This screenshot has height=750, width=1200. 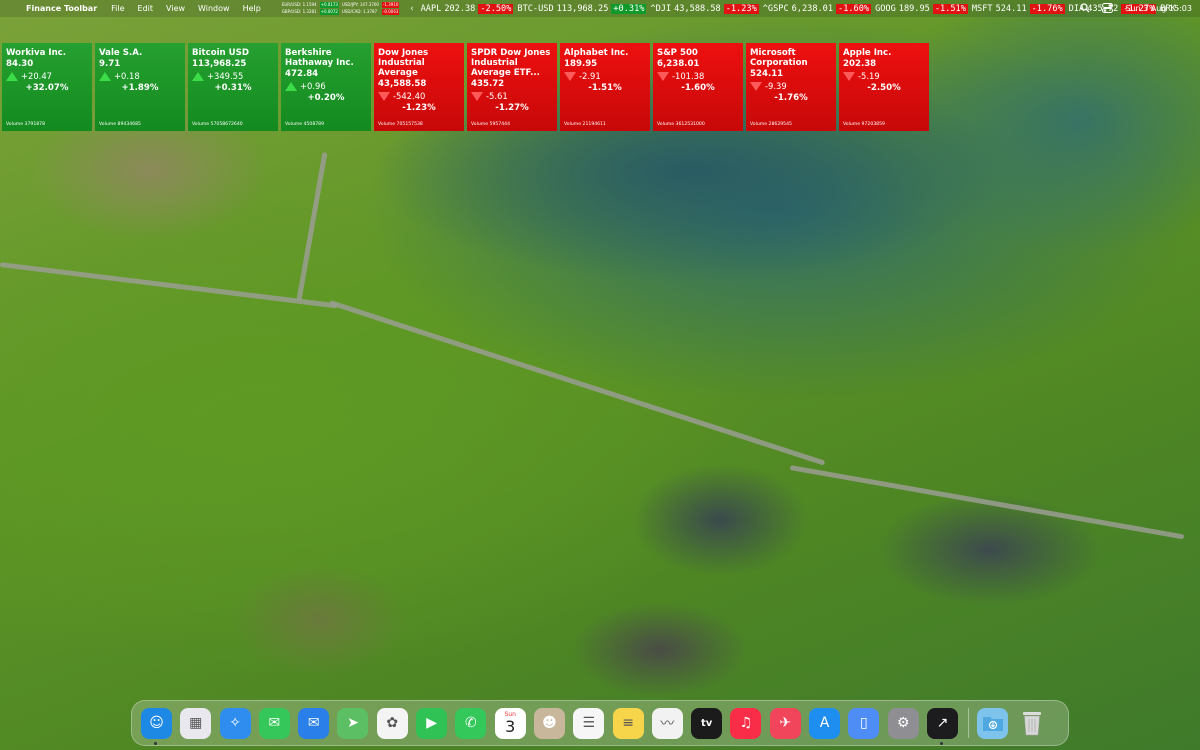 I want to click on notes-icon-glyph: ≡, so click(x=628, y=723).